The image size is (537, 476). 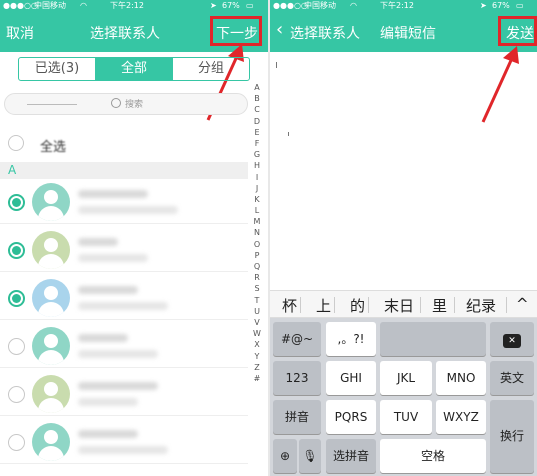 I want to click on signal-icon: ●●●○○, so click(x=290, y=5).